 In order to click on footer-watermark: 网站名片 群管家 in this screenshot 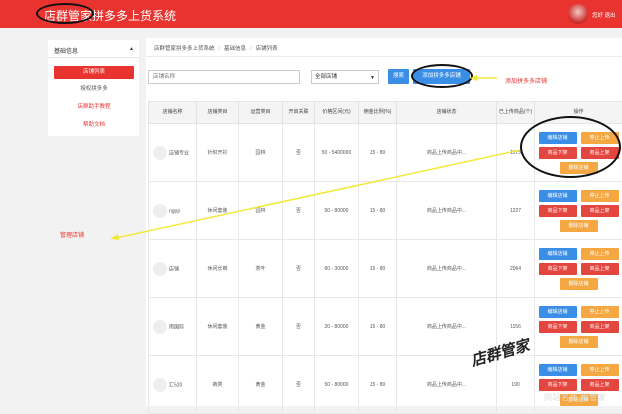, I will do `click(575, 397)`.